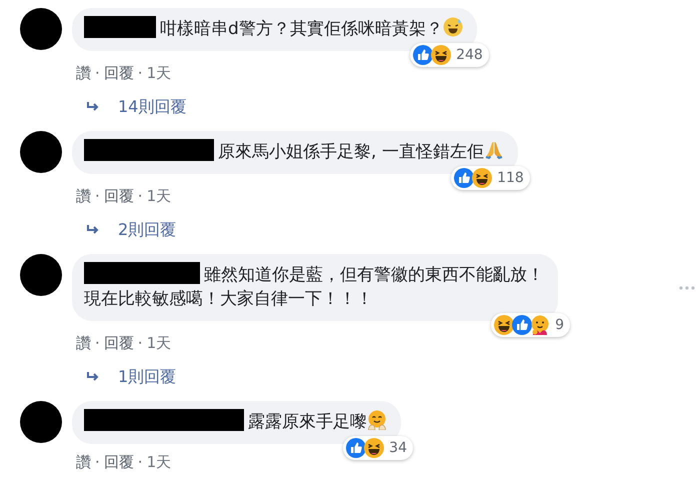  What do you see at coordinates (490, 178) in the screenshot?
I see `reaction-summary: 118` at bounding box center [490, 178].